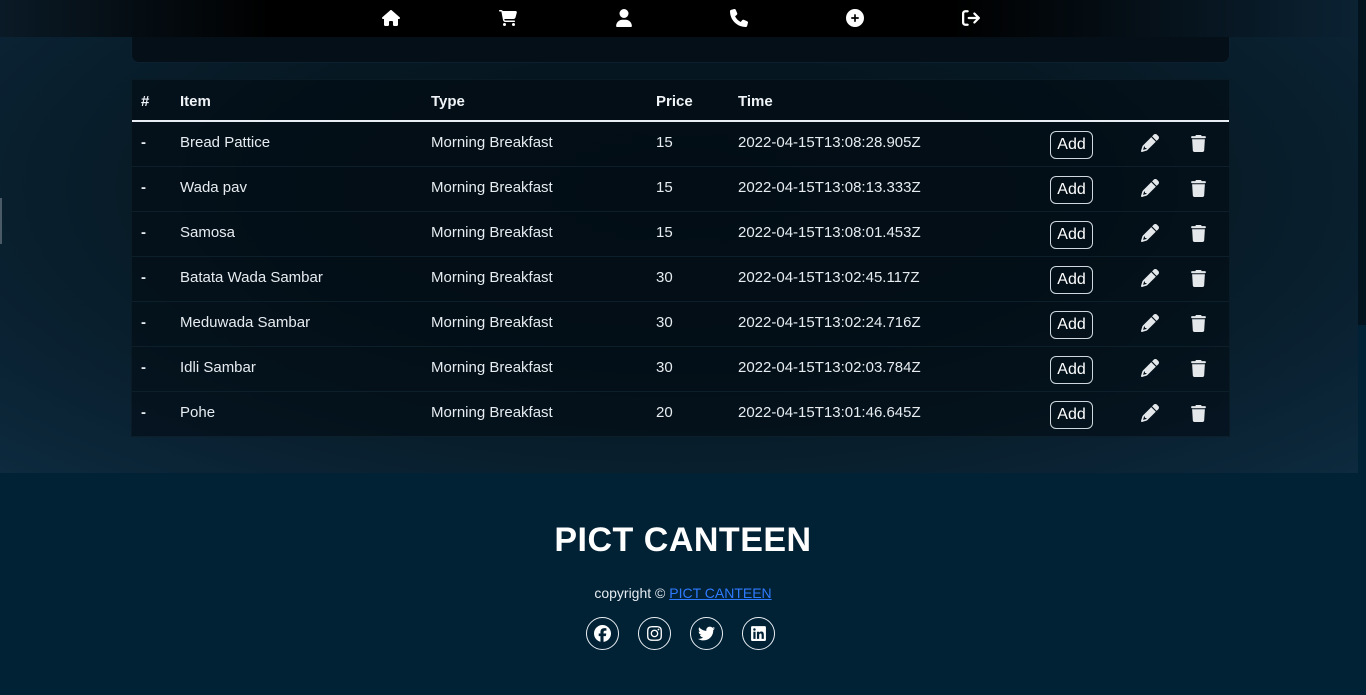 This screenshot has width=1366, height=695. Describe the element at coordinates (602, 633) in the screenshot. I see `facebook-icon` at that location.